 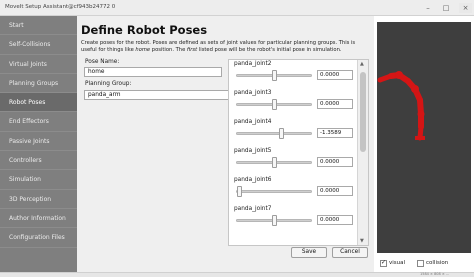 What do you see at coordinates (446, 8) in the screenshot?
I see `maximize-icon: □` at bounding box center [446, 8].